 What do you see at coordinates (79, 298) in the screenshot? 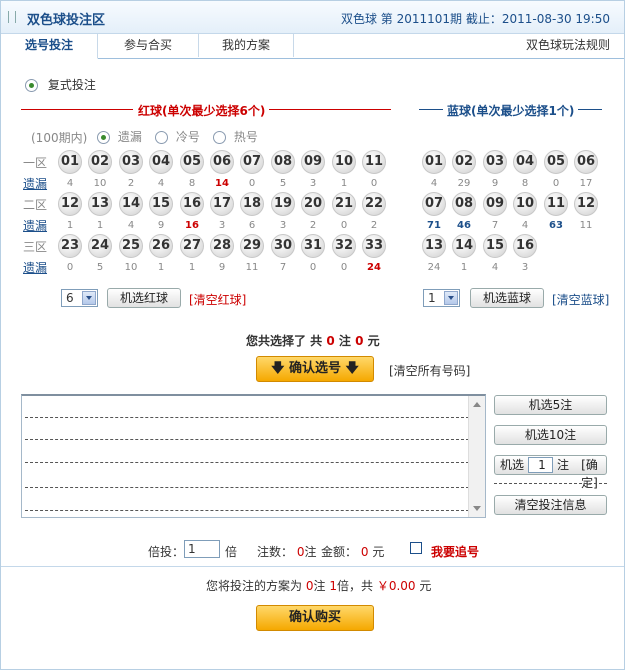
I see `red-count-select: 6` at bounding box center [79, 298].